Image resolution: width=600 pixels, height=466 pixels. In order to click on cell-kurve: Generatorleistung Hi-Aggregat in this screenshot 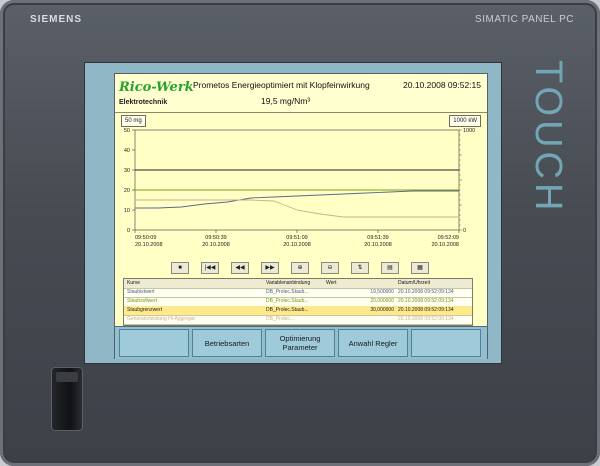, I will do `click(161, 319)`.